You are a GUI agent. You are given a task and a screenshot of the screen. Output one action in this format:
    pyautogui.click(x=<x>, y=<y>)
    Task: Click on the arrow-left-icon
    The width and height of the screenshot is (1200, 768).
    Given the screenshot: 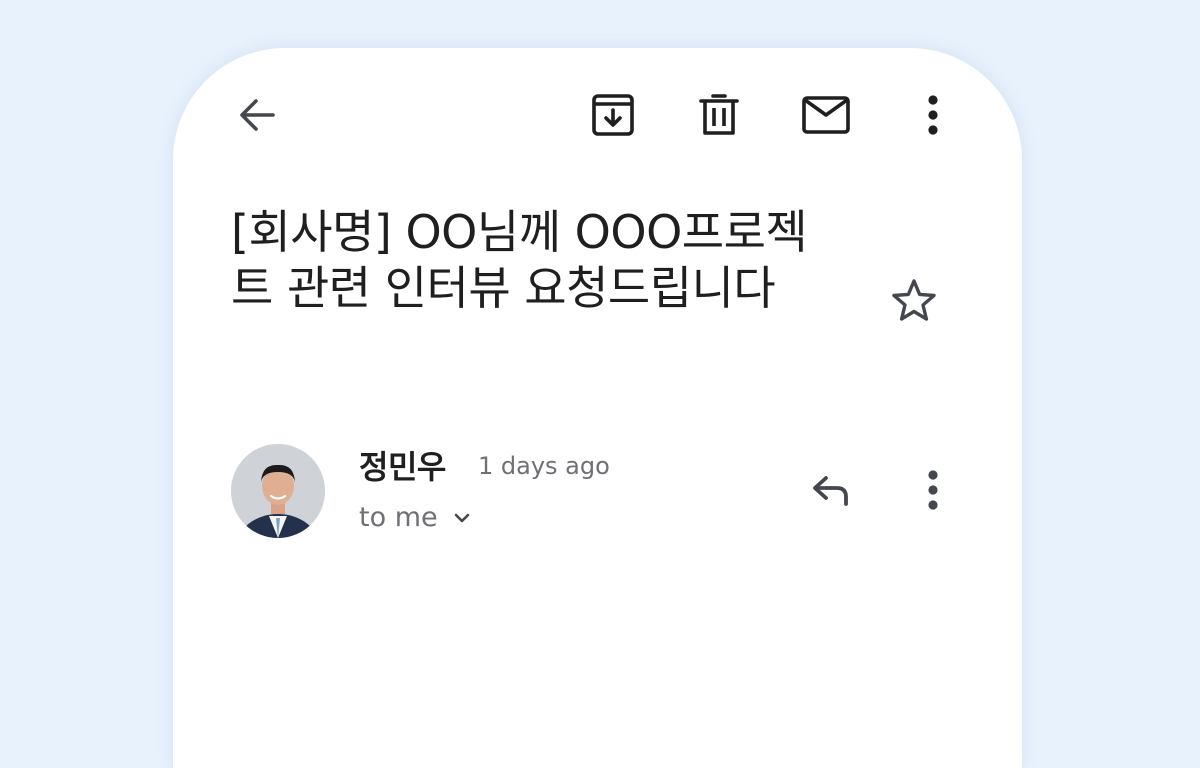 What is the action you would take?
    pyautogui.click(x=257, y=115)
    